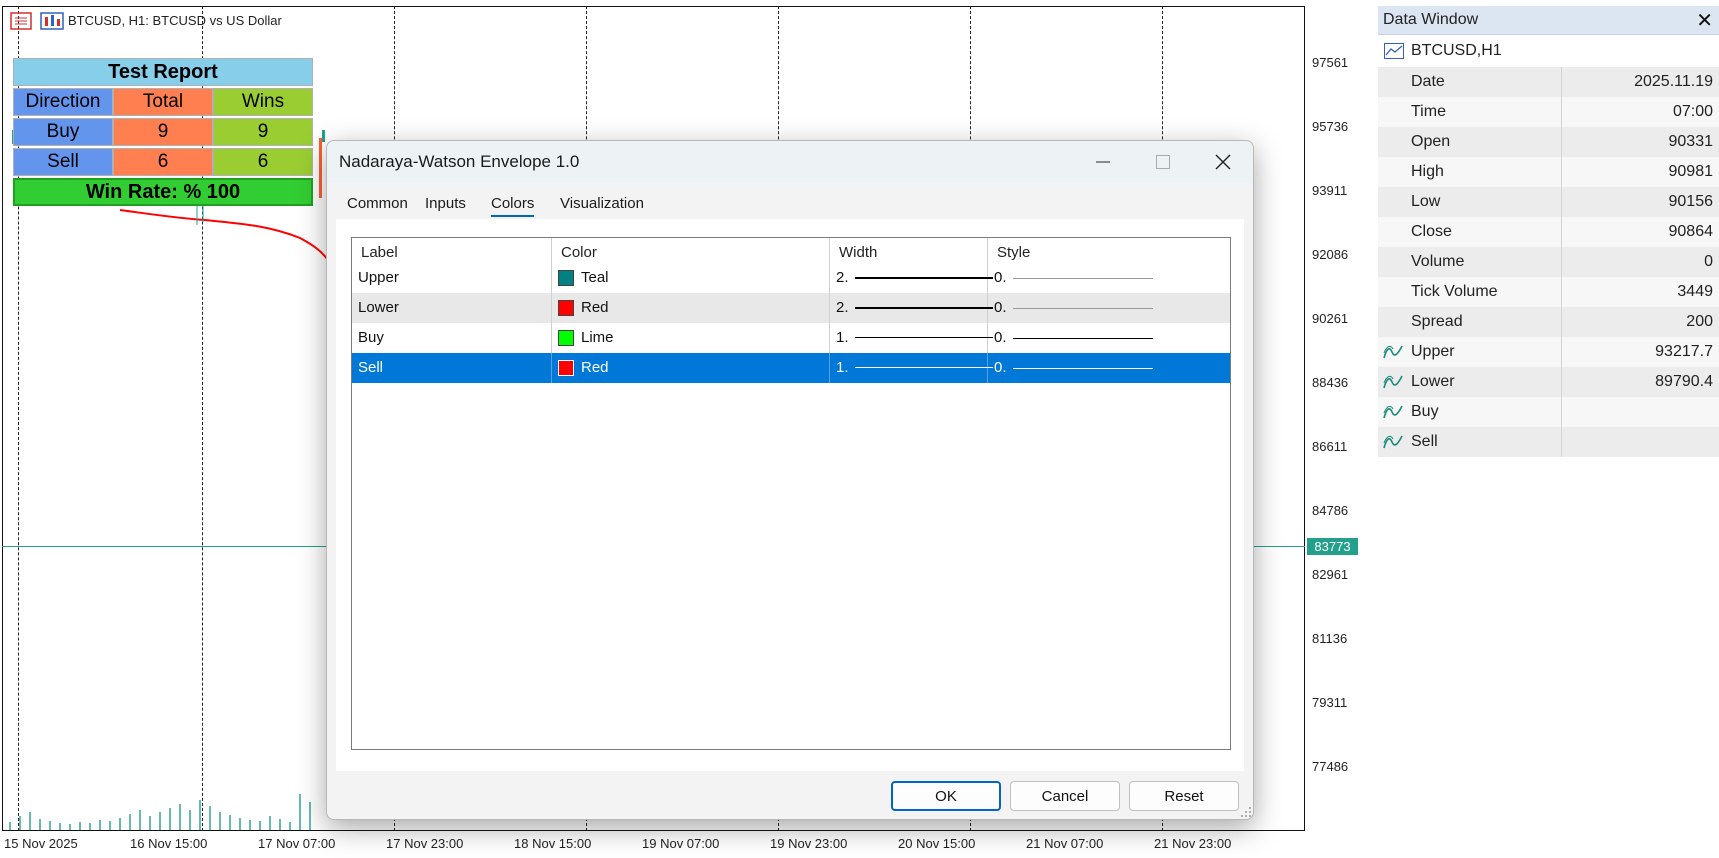  I want to click on close-button, so click(1223, 162).